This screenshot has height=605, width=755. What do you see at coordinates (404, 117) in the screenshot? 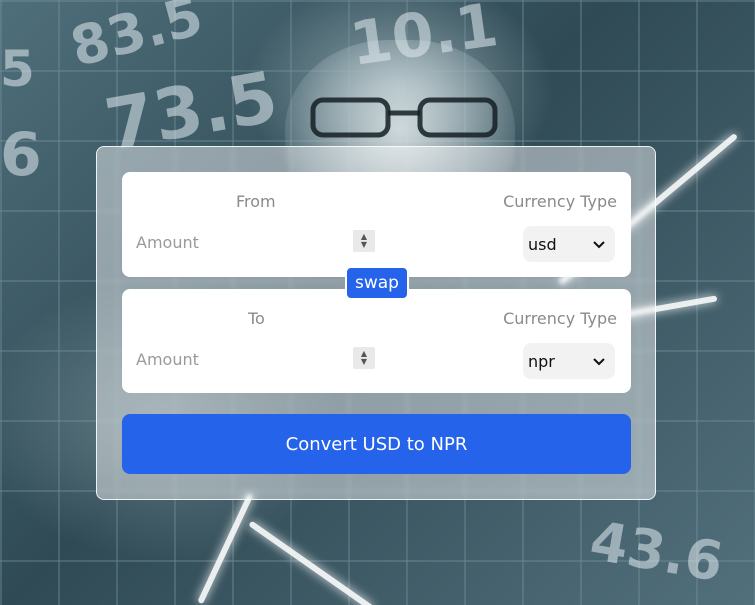
I see `background-glasses` at bounding box center [404, 117].